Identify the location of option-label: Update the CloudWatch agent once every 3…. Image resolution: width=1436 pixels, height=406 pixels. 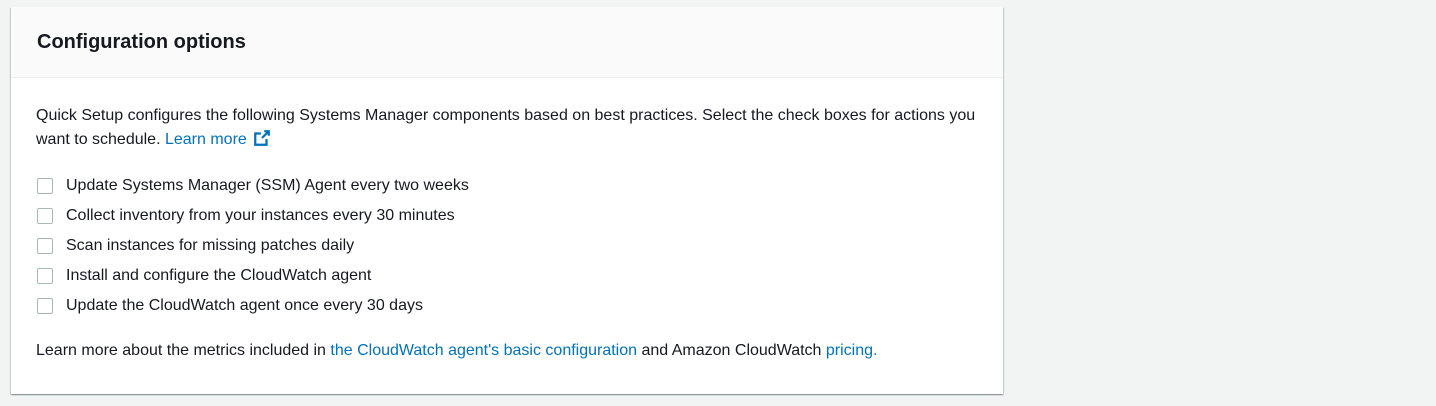
(244, 306).